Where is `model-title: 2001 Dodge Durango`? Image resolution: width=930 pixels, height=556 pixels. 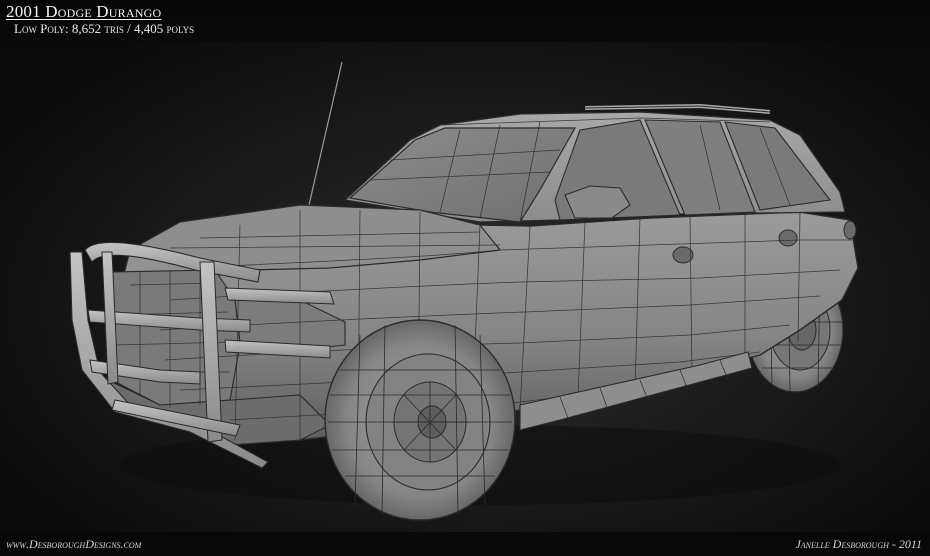
model-title: 2001 Dodge Durango is located at coordinates (84, 11).